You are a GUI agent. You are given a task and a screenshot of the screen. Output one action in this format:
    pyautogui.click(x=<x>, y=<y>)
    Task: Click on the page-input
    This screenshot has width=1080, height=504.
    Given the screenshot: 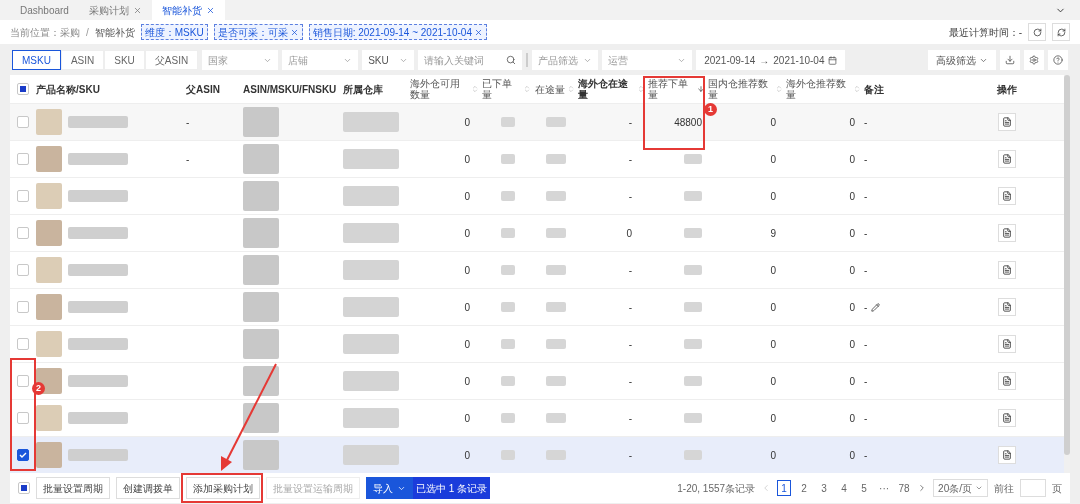 What is the action you would take?
    pyautogui.click(x=1033, y=488)
    